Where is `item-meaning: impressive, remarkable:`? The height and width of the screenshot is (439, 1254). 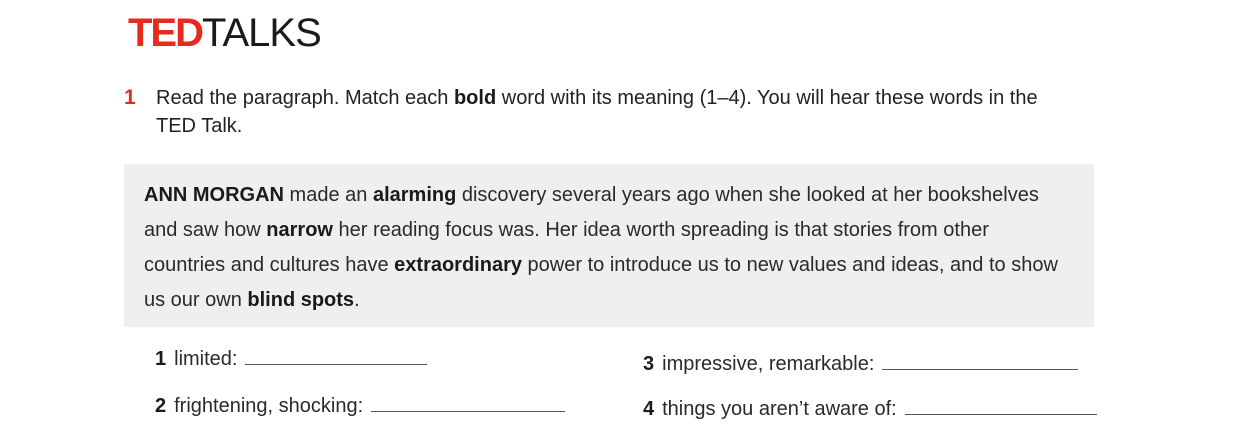 item-meaning: impressive, remarkable: is located at coordinates (768, 364).